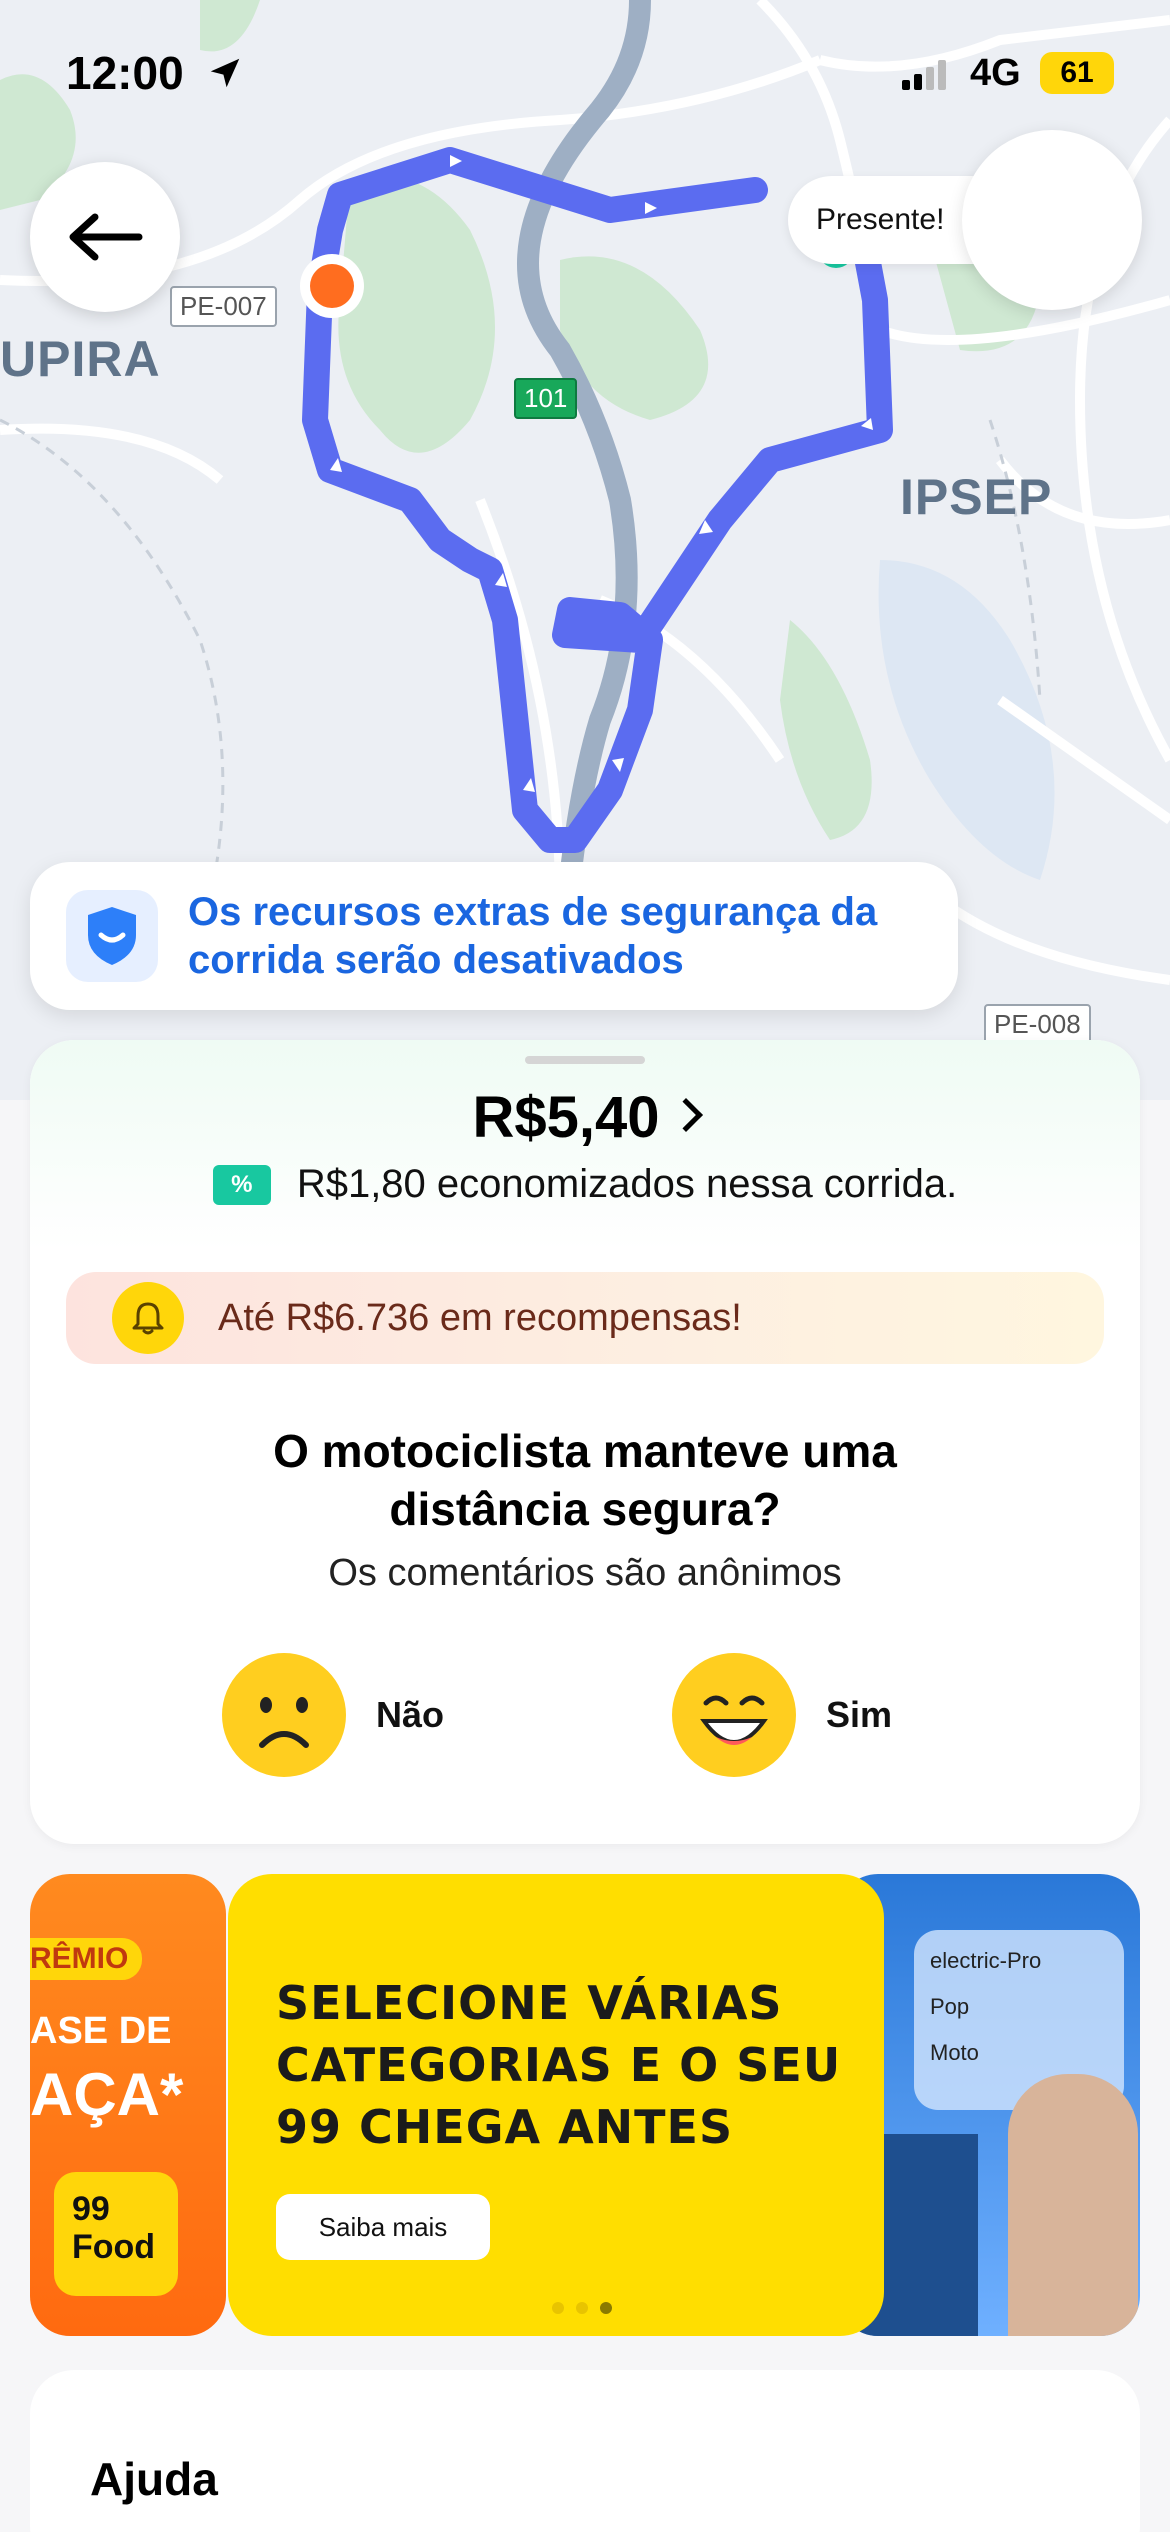  I want to click on shield-icon-container, so click(112, 936).